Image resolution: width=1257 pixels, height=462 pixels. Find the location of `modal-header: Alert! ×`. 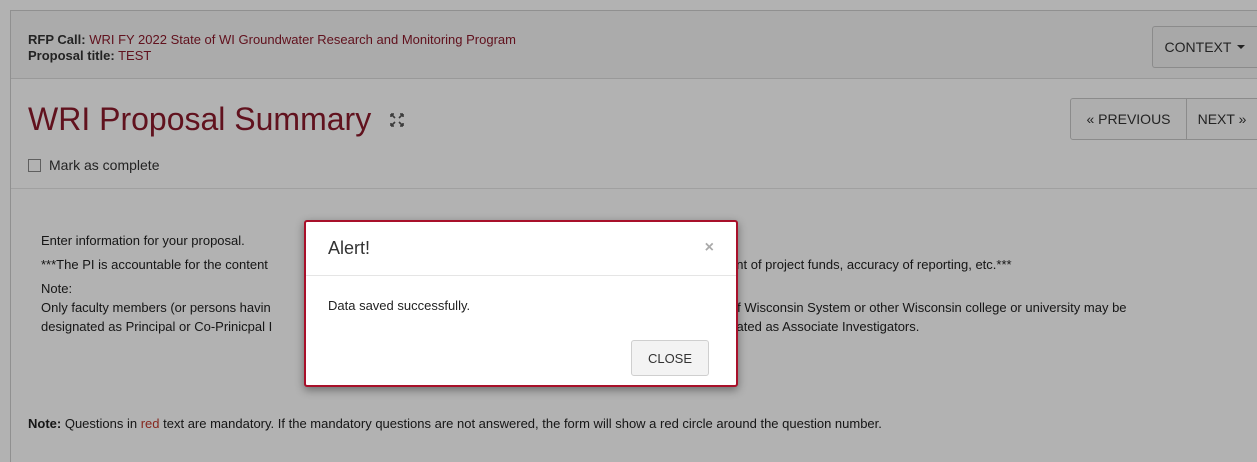

modal-header: Alert! × is located at coordinates (521, 249).